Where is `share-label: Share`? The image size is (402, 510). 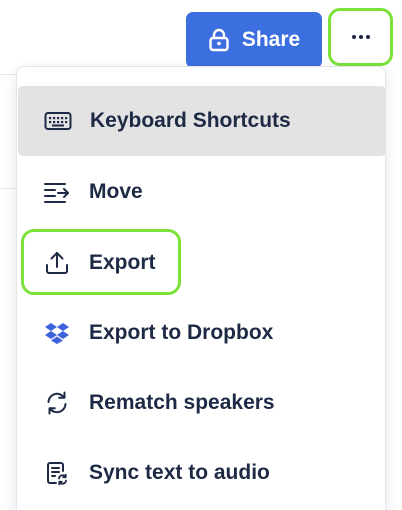 share-label: Share is located at coordinates (271, 39).